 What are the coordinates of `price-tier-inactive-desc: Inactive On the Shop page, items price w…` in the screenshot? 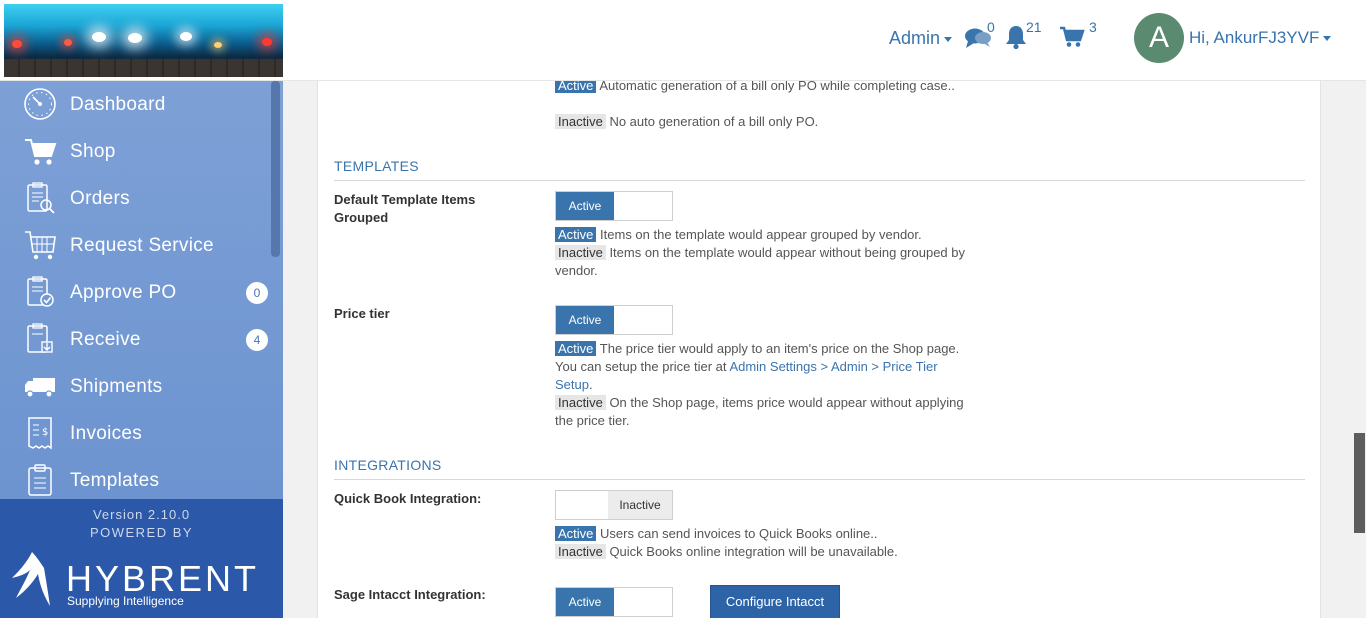 It's located at (759, 411).